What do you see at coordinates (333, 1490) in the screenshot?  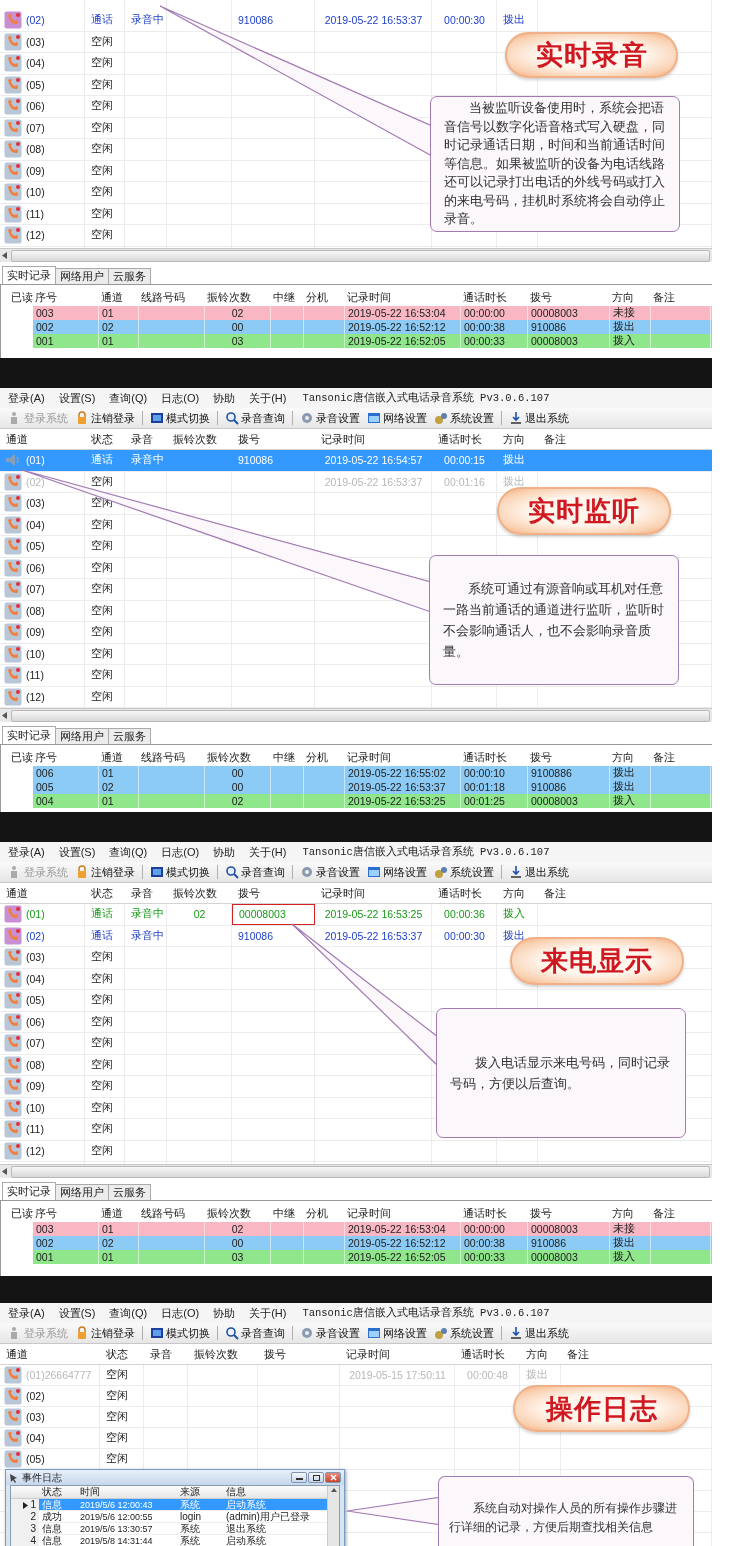 I see `up-arrow-icon` at bounding box center [333, 1490].